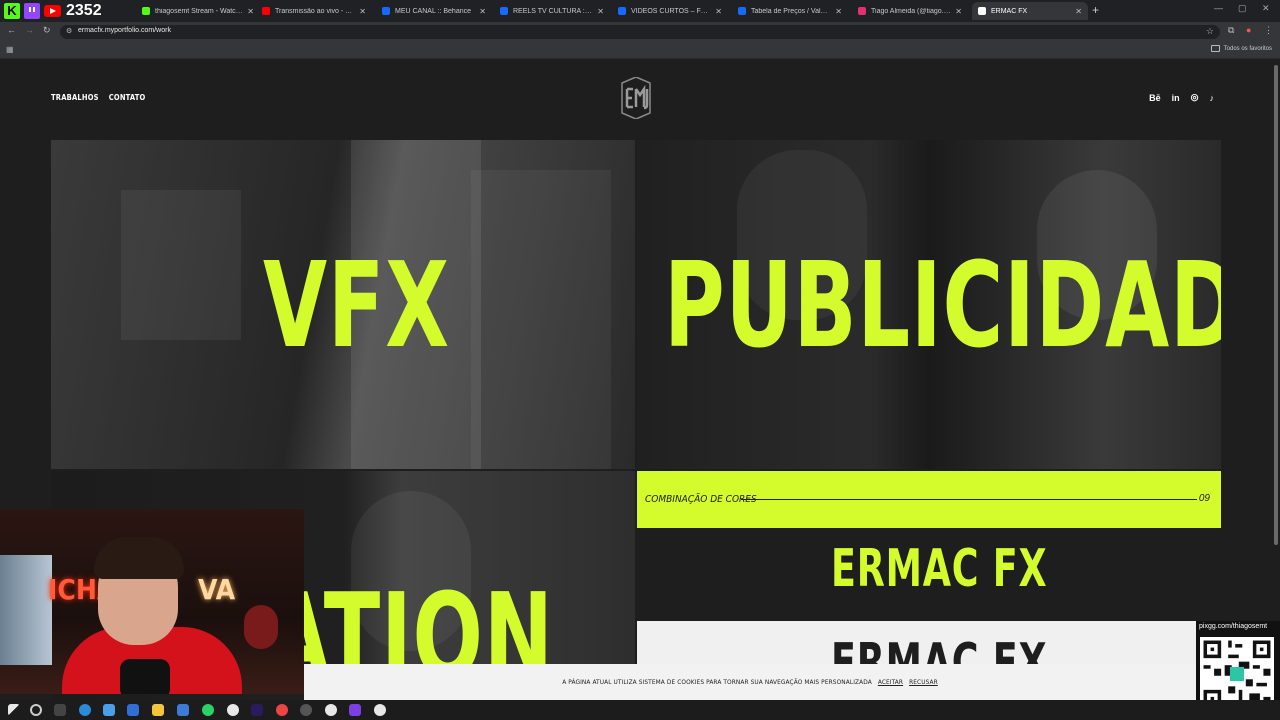 This screenshot has height=720, width=1280. Describe the element at coordinates (208, 710) in the screenshot. I see `whatsapp-icon` at that location.